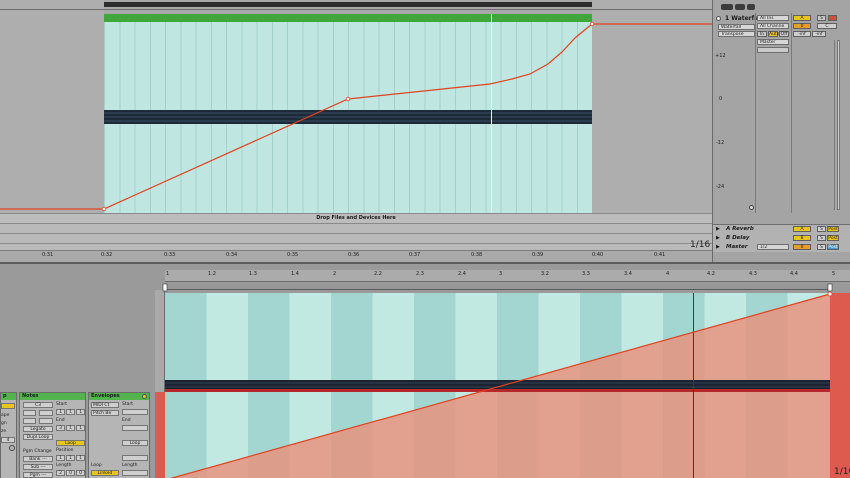  Describe the element at coordinates (135, 443) in the screenshot. I see `env-loop-button: Loop` at that location.